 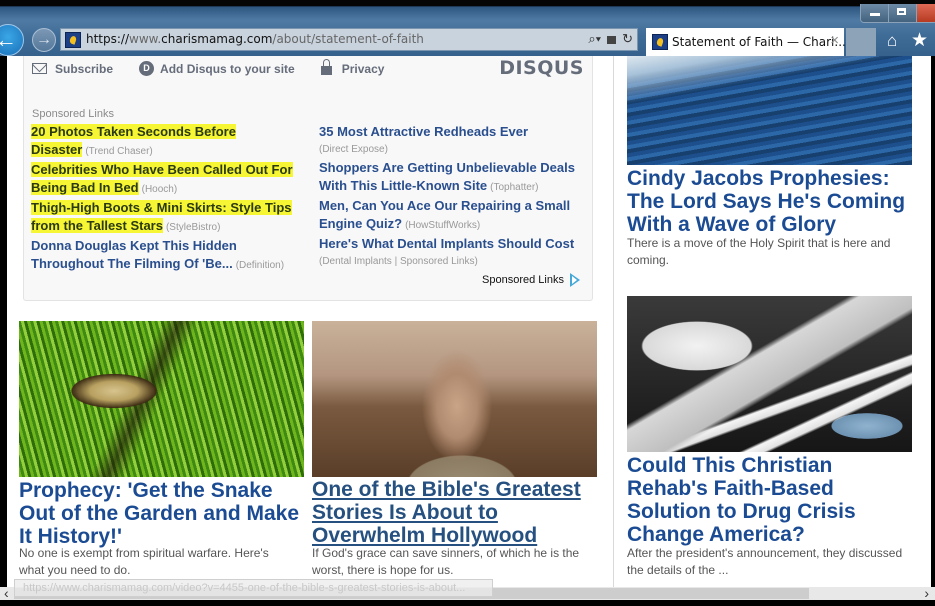 I want to click on forward-button: →, so click(x=44, y=40).